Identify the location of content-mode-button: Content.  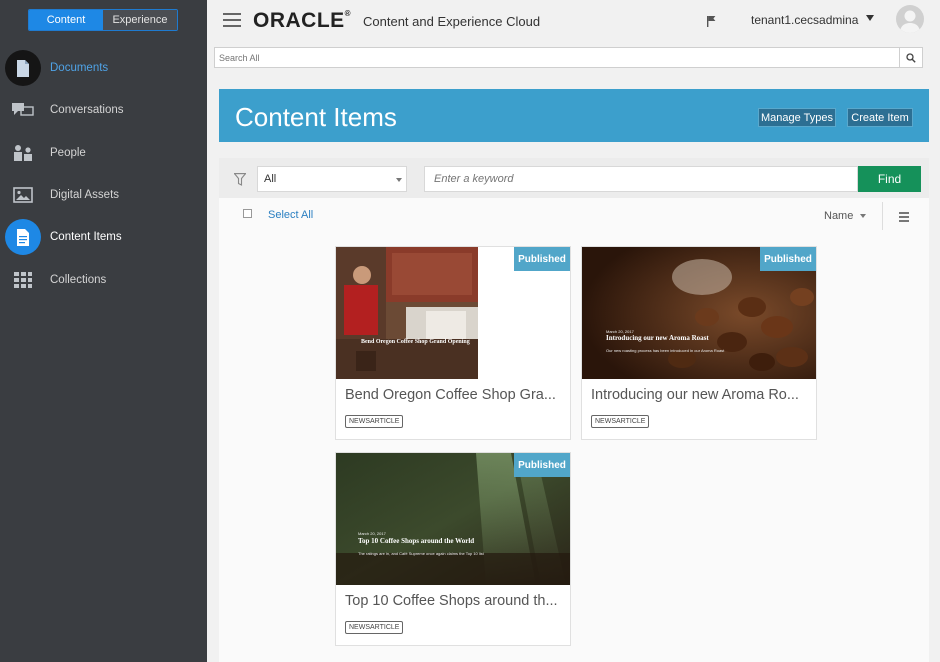
(66, 20).